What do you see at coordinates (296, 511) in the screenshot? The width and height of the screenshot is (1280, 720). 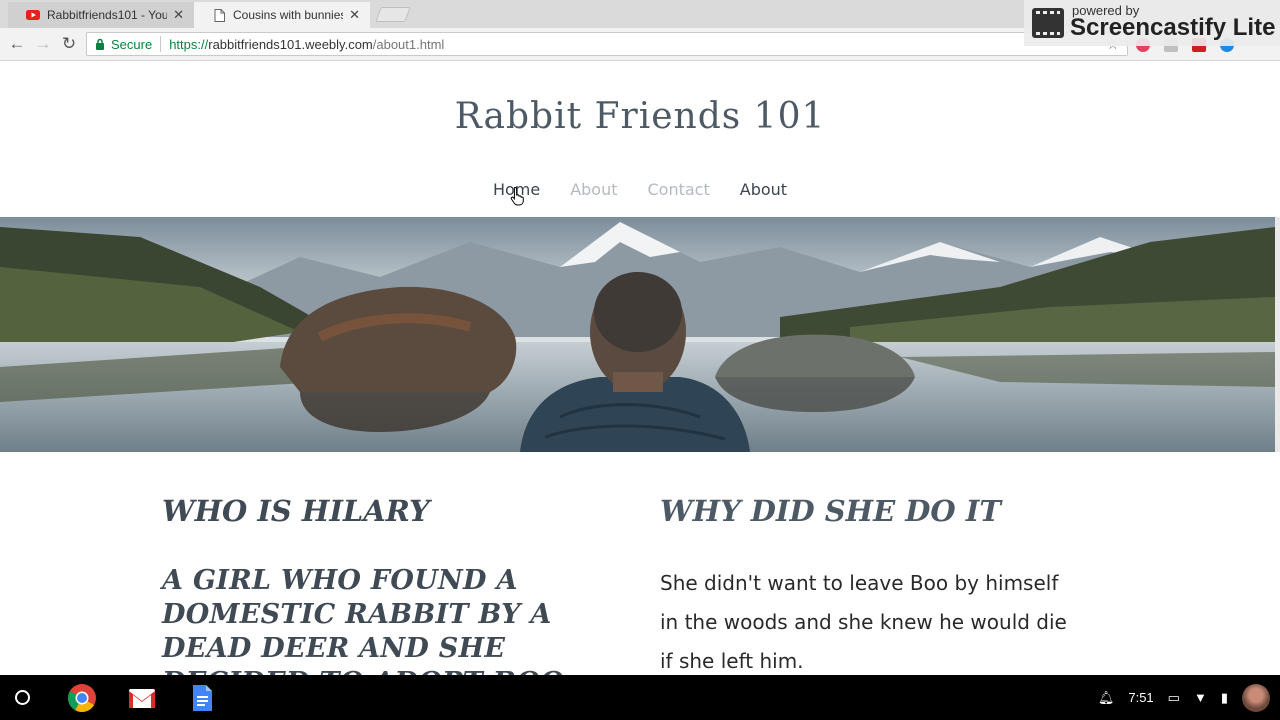 I see `section-heading: WHO IS HILARY` at bounding box center [296, 511].